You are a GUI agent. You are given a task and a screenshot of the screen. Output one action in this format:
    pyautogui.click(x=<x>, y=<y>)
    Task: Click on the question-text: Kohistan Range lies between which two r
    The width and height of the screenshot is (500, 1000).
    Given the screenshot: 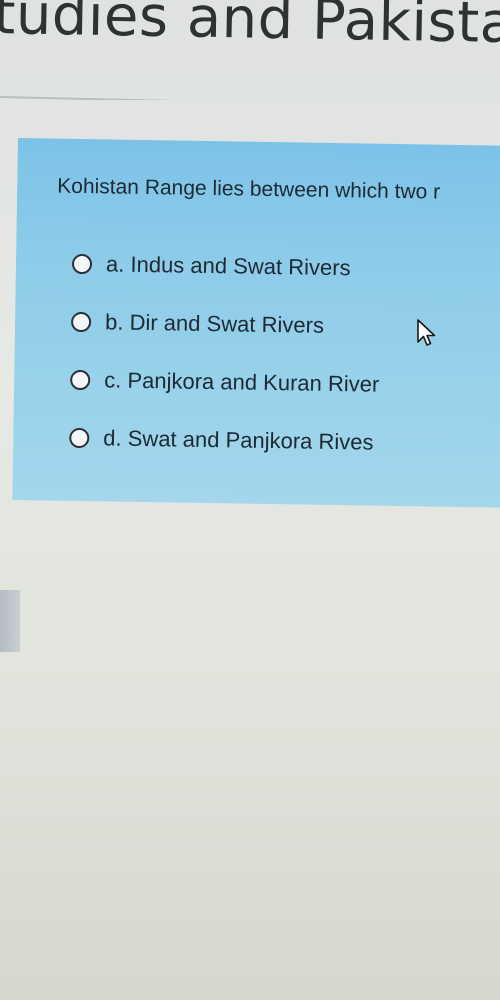 What is the action you would take?
    pyautogui.click(x=249, y=189)
    